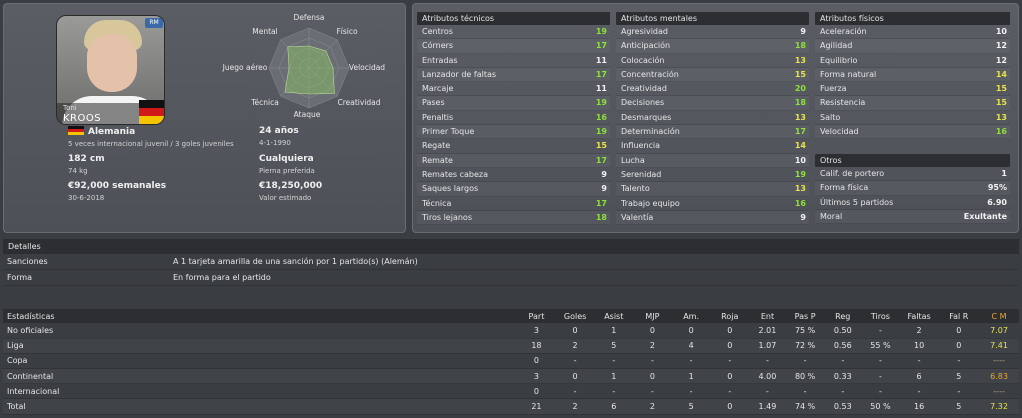  Describe the element at coordinates (637, 217) in the screenshot. I see `attribute-name: Valentía` at that location.